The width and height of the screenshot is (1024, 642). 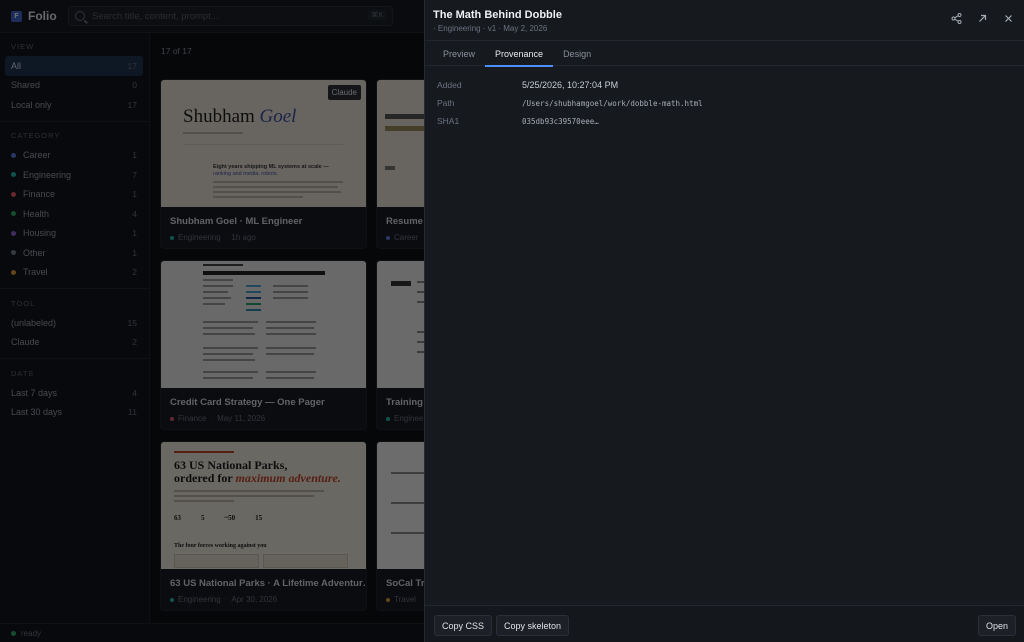 What do you see at coordinates (47, 174) in the screenshot?
I see `sidebar-item-label: Engineering` at bounding box center [47, 174].